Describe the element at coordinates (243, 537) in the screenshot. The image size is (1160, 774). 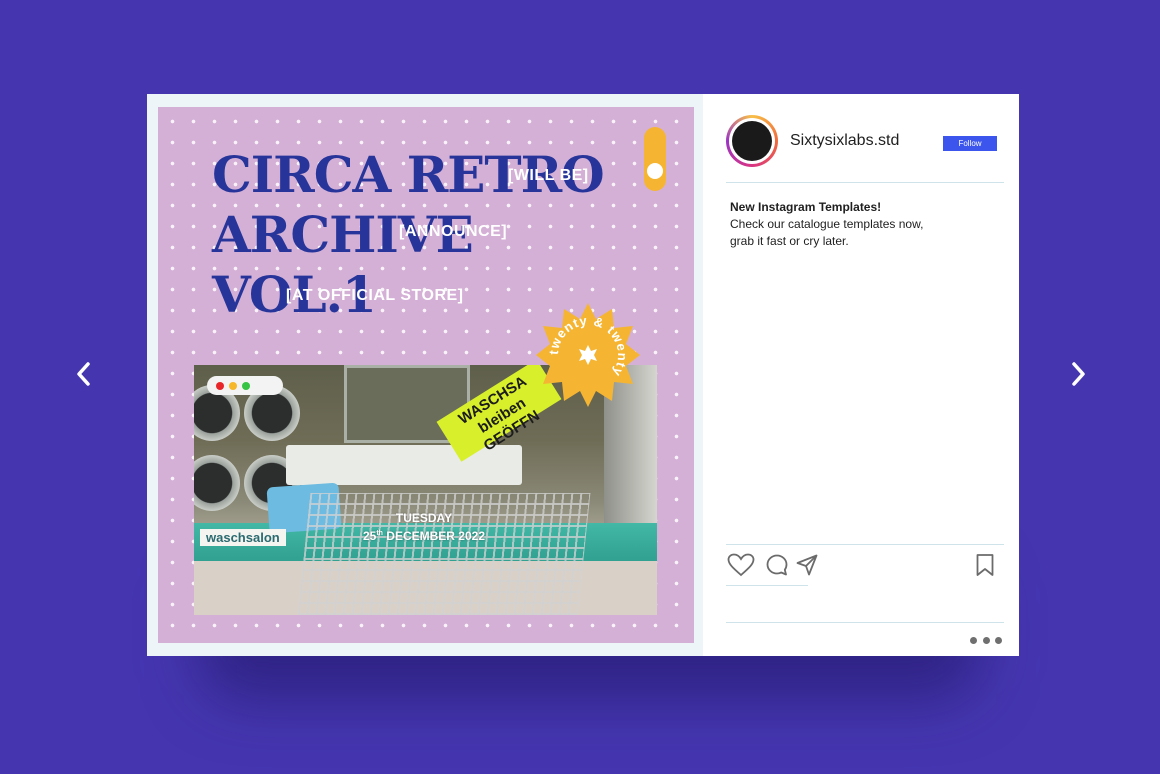
I see `waschsalon-label: waschsalon` at that location.